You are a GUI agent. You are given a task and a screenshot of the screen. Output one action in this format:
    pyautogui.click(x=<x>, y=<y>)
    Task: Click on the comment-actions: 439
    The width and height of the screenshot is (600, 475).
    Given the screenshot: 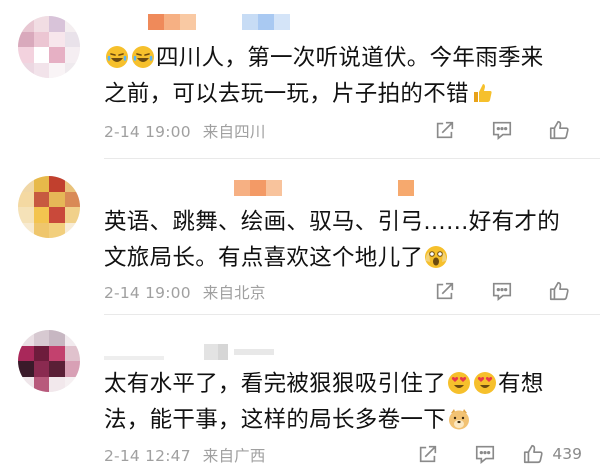 What is the action you would take?
    pyautogui.click(x=482, y=454)
    